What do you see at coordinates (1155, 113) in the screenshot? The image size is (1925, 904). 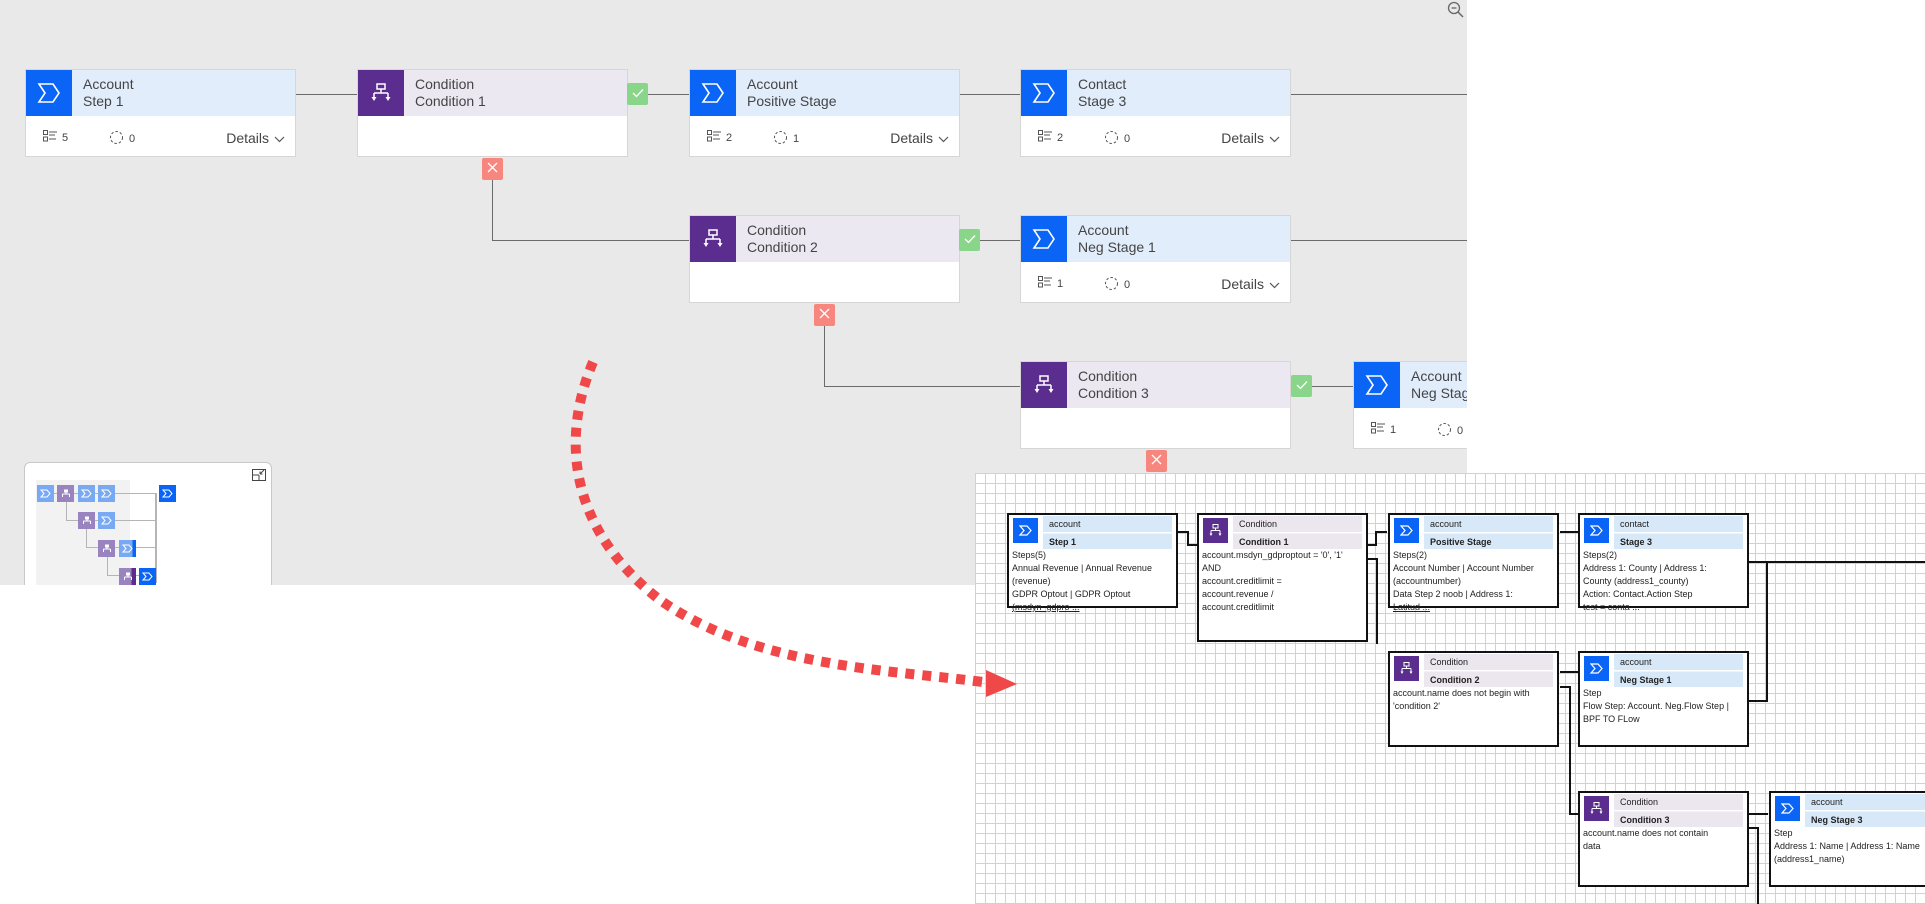 I see `stage-card-stage-3: Contact Stage 3 2 0 Details` at bounding box center [1155, 113].